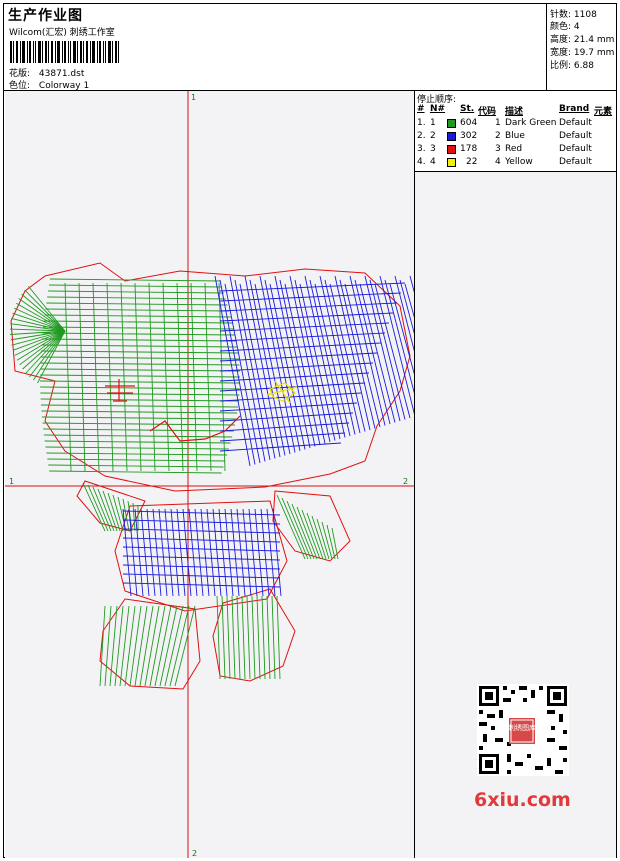  I want to click on cell-stitches: 22, so click(472, 162).